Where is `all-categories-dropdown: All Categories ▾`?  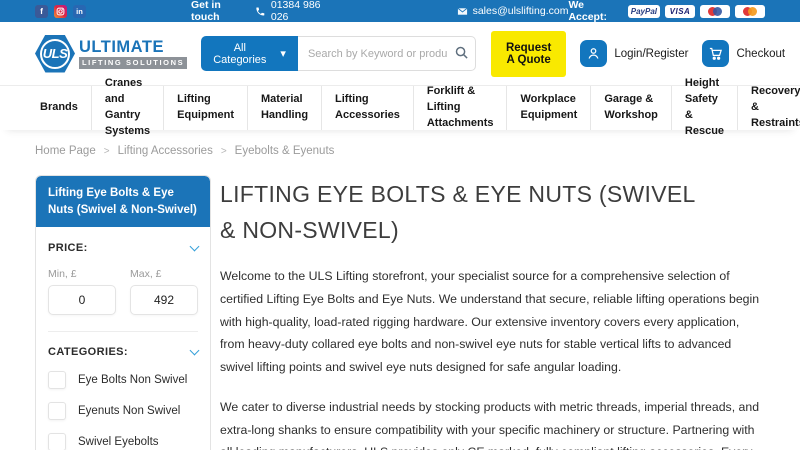 all-categories-dropdown: All Categories ▾ is located at coordinates (249, 53).